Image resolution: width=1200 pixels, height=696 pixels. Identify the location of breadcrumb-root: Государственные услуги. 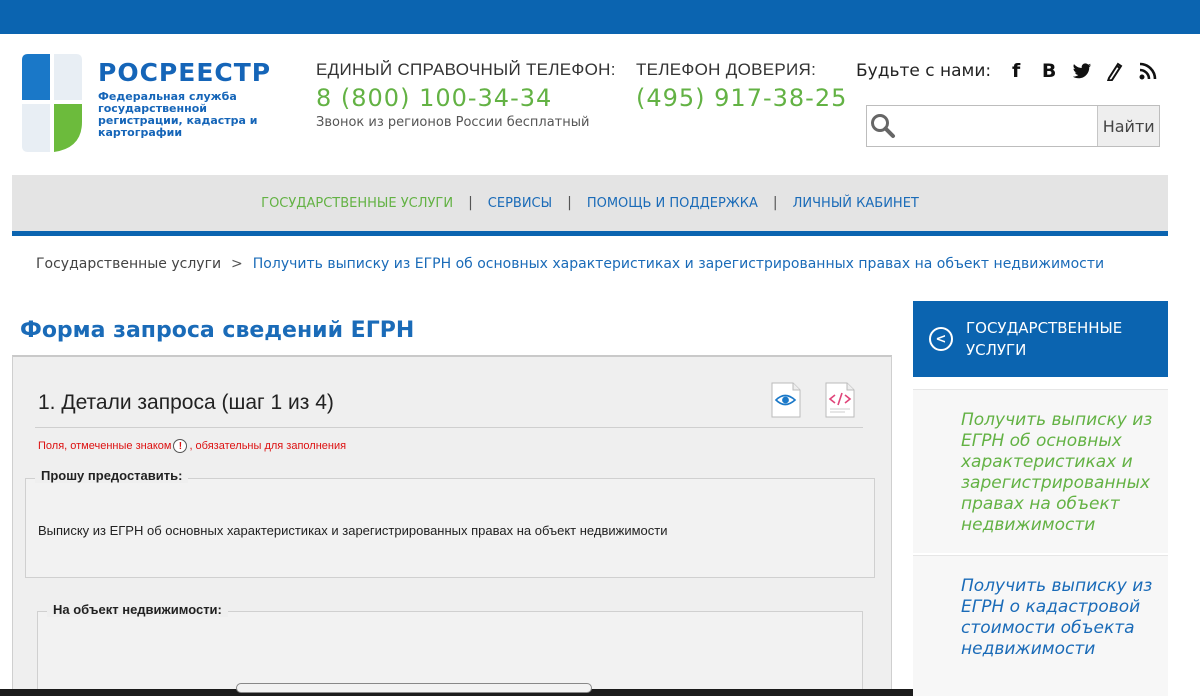
(128, 264).